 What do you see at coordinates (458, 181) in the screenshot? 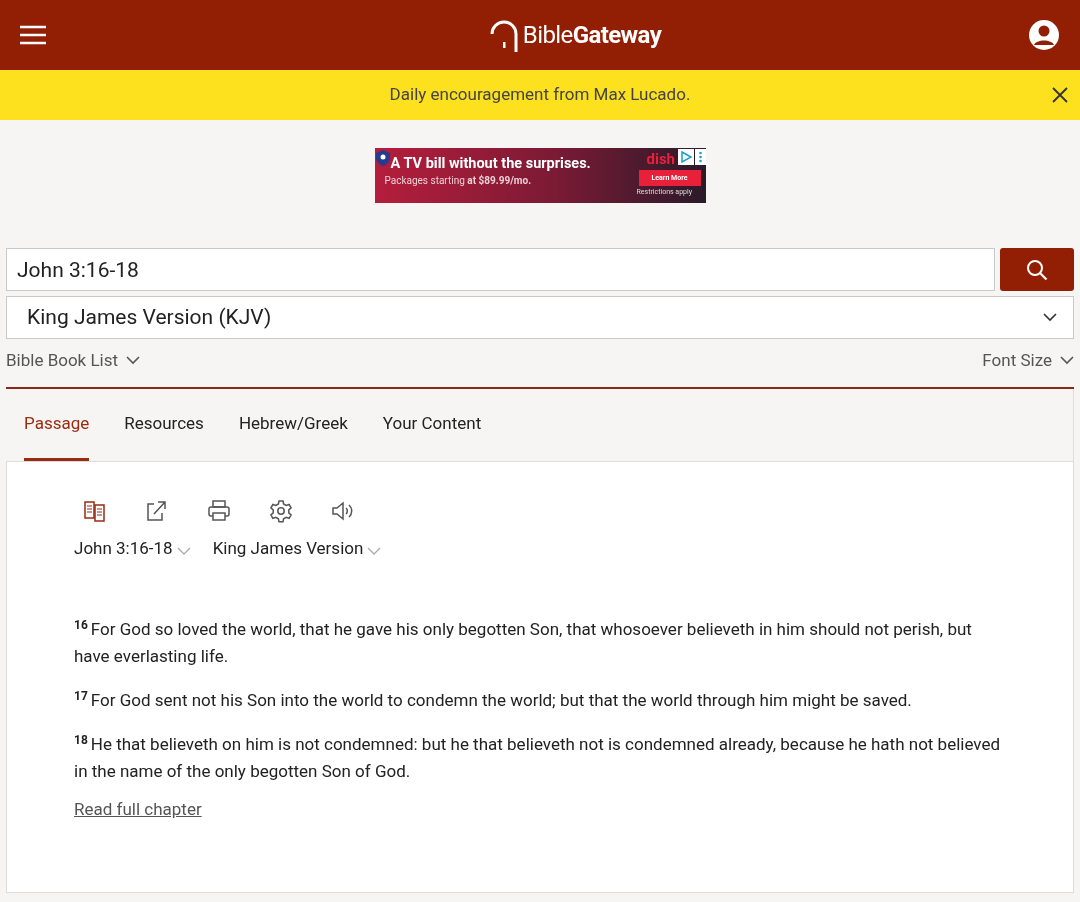
I see `ad-subline: Packages starting at $89.99/mo.` at bounding box center [458, 181].